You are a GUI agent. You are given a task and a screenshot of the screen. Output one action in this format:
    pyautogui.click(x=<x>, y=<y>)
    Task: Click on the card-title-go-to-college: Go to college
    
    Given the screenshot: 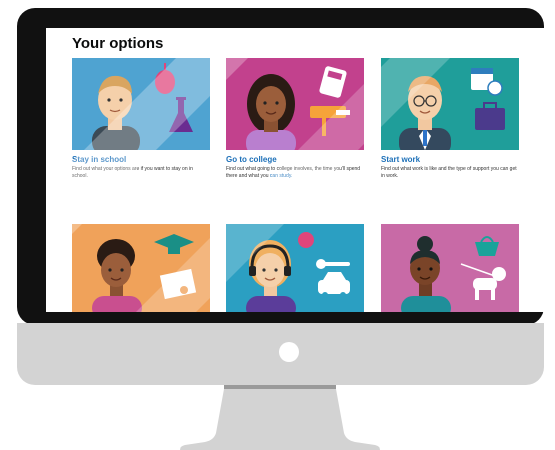 What is the action you would take?
    pyautogui.click(x=251, y=159)
    